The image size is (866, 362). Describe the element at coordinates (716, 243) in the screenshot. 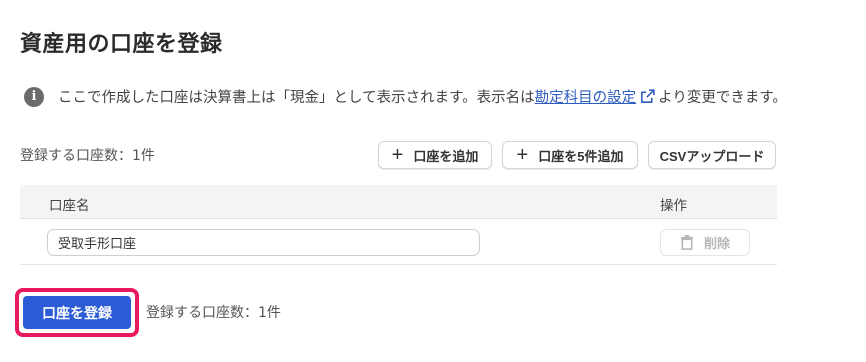

I see `delete-label: 削除` at that location.